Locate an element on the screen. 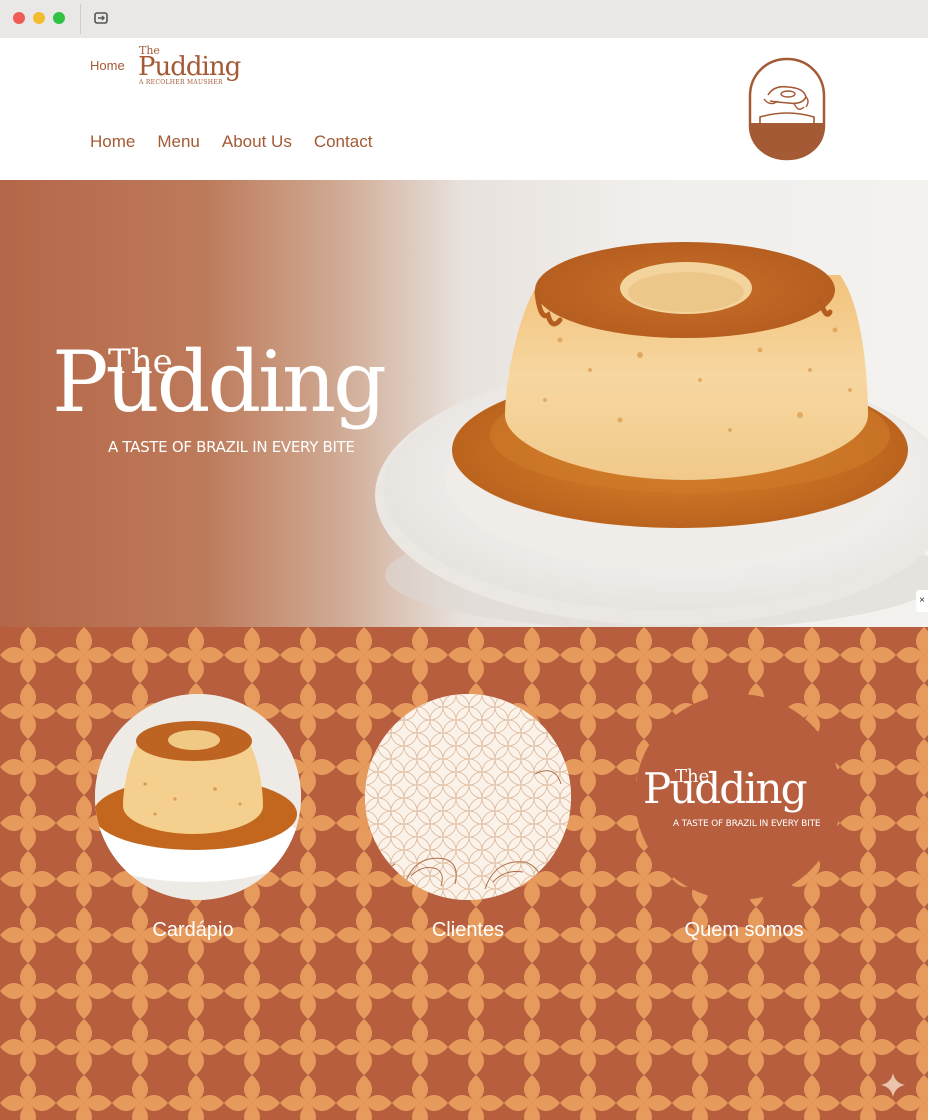  menu-card-image is located at coordinates (198, 797).